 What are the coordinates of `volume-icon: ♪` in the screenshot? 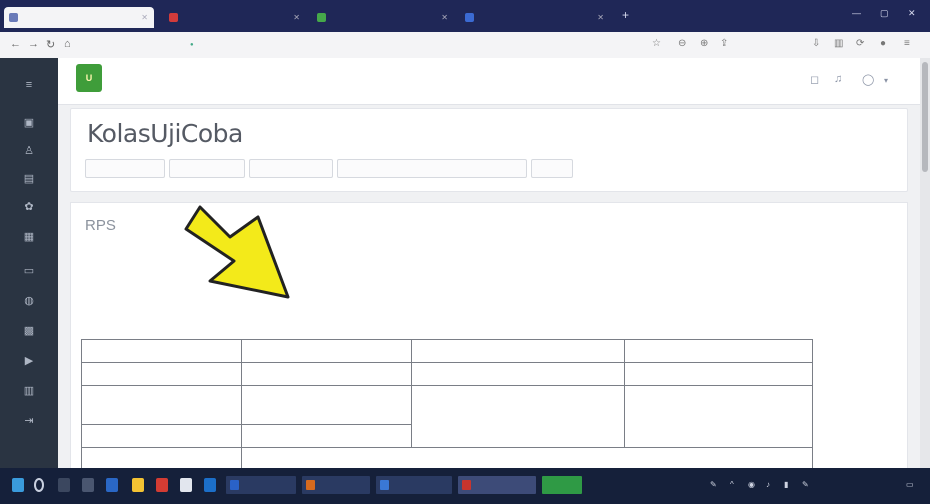 It's located at (768, 484).